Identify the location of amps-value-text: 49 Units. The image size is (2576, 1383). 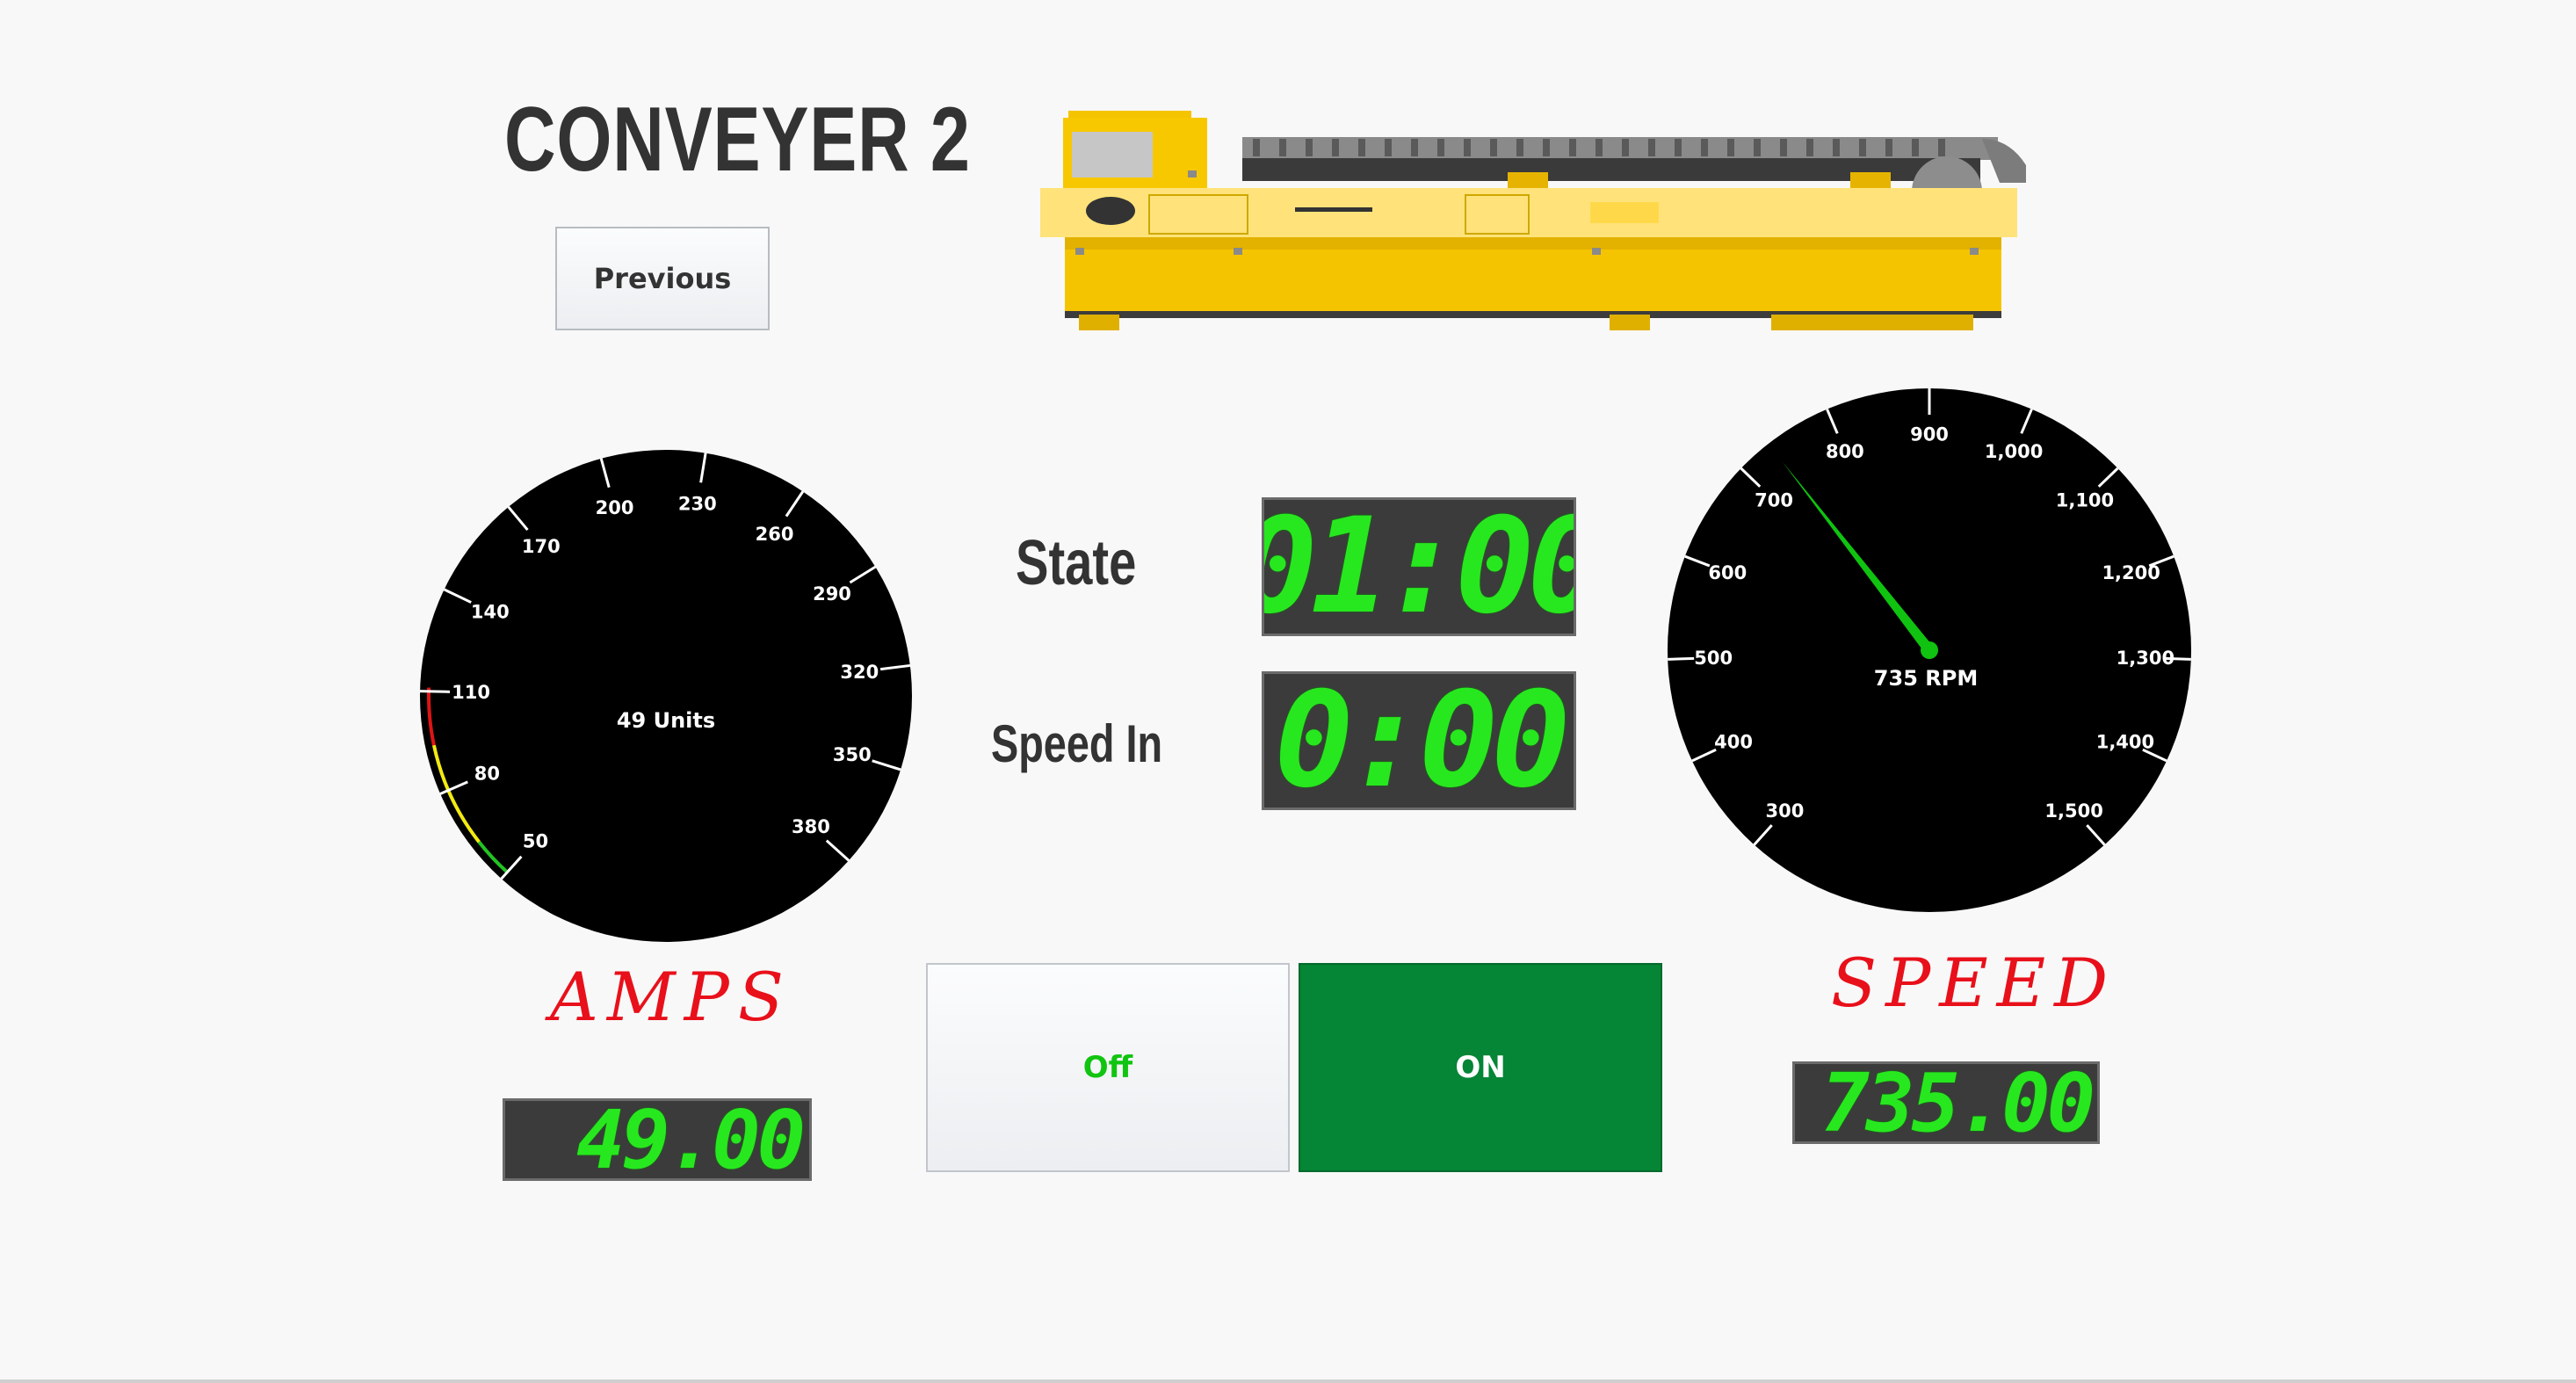
(666, 720).